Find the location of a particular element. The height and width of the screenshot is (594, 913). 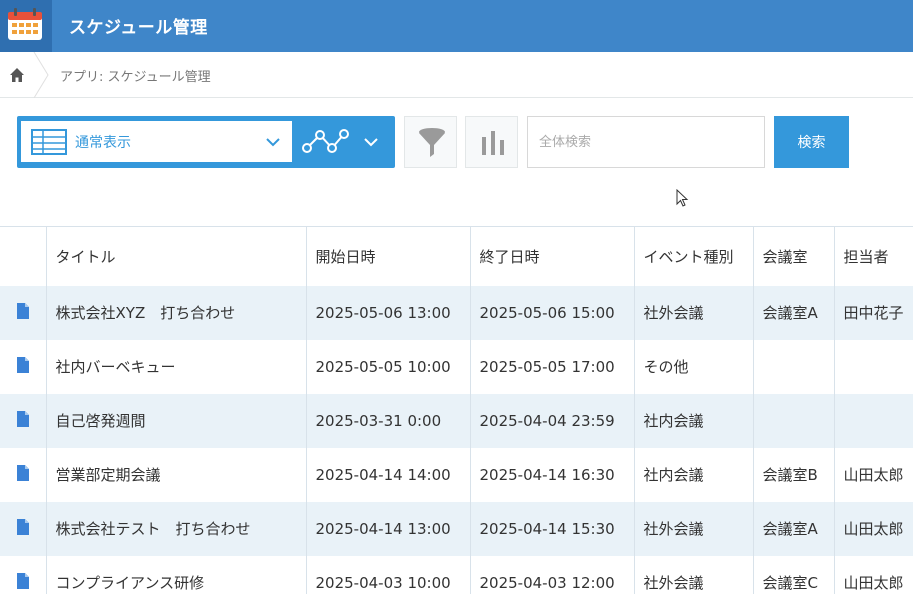

graph-view-icon is located at coordinates (326, 142).